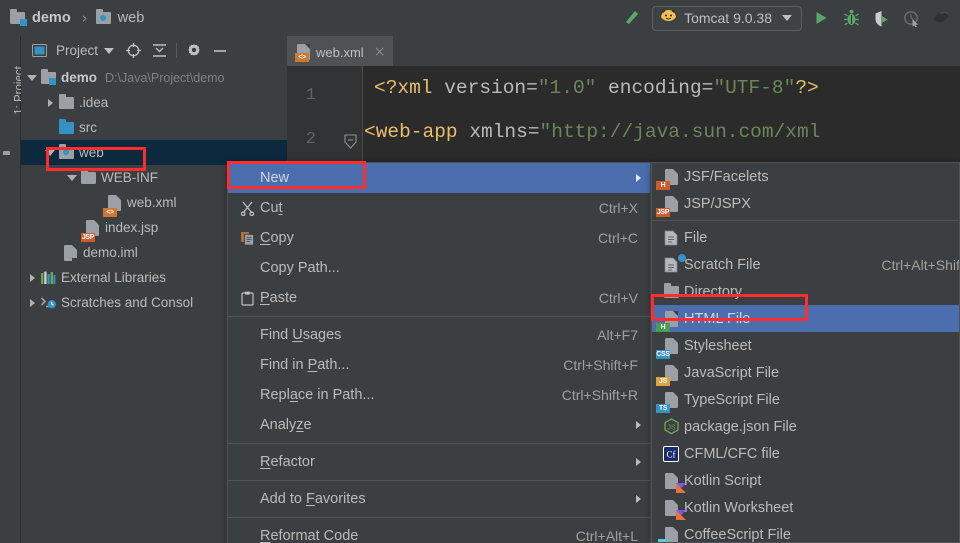 The height and width of the screenshot is (543, 960). I want to click on tree-row-label: demo.iml, so click(110, 252).